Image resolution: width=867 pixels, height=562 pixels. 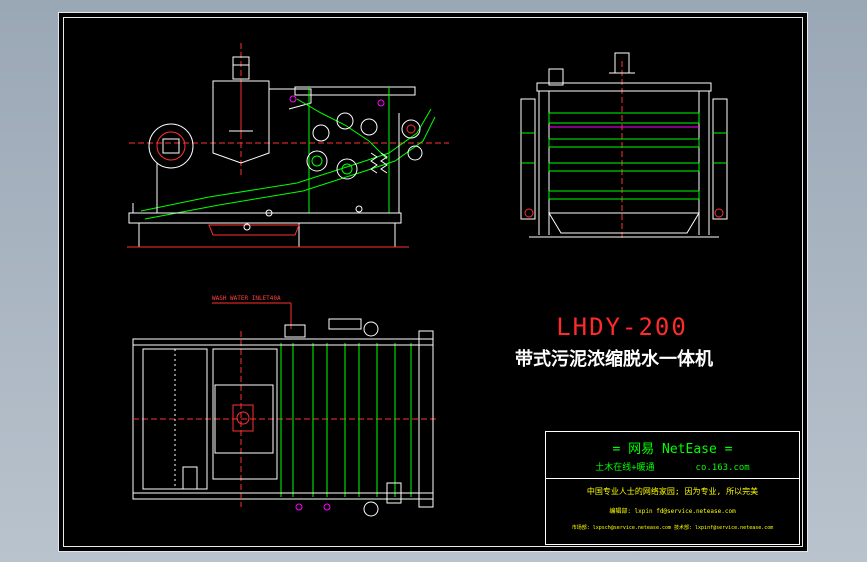 I want to click on model-title: LHDY-200, so click(x=622, y=327).